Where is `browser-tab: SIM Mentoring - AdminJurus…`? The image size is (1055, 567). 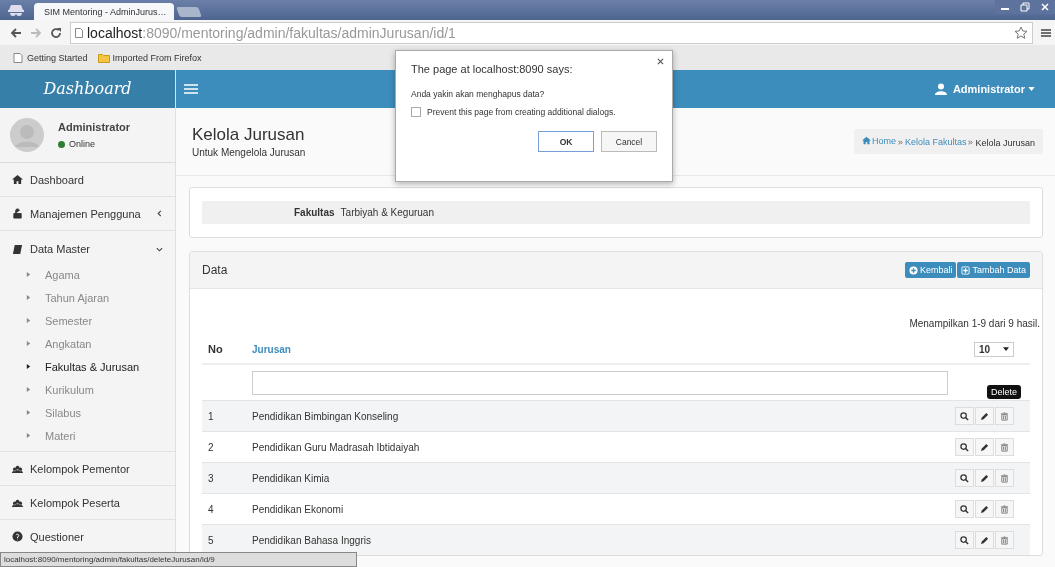
browser-tab: SIM Mentoring - AdminJurus… is located at coordinates (104, 11).